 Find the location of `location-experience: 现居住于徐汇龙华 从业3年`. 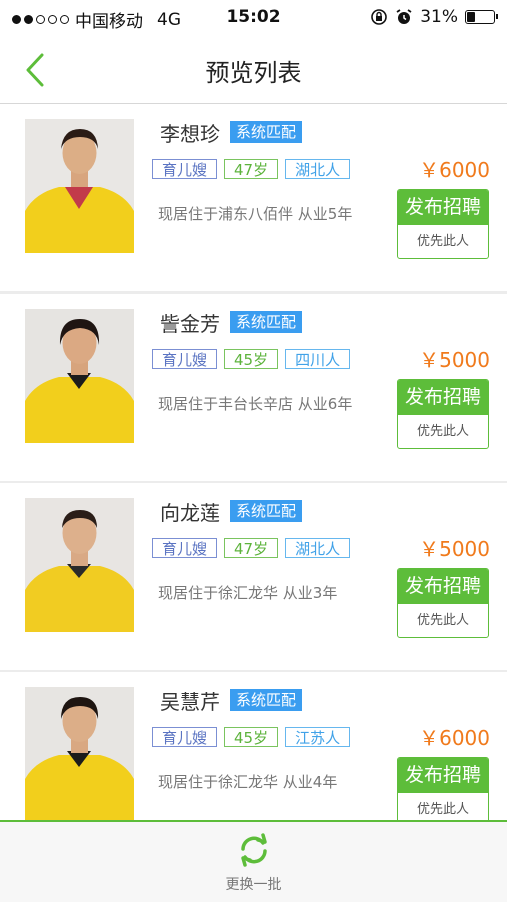

location-experience: 现居住于徐汇龙华 从业3年 is located at coordinates (248, 593).